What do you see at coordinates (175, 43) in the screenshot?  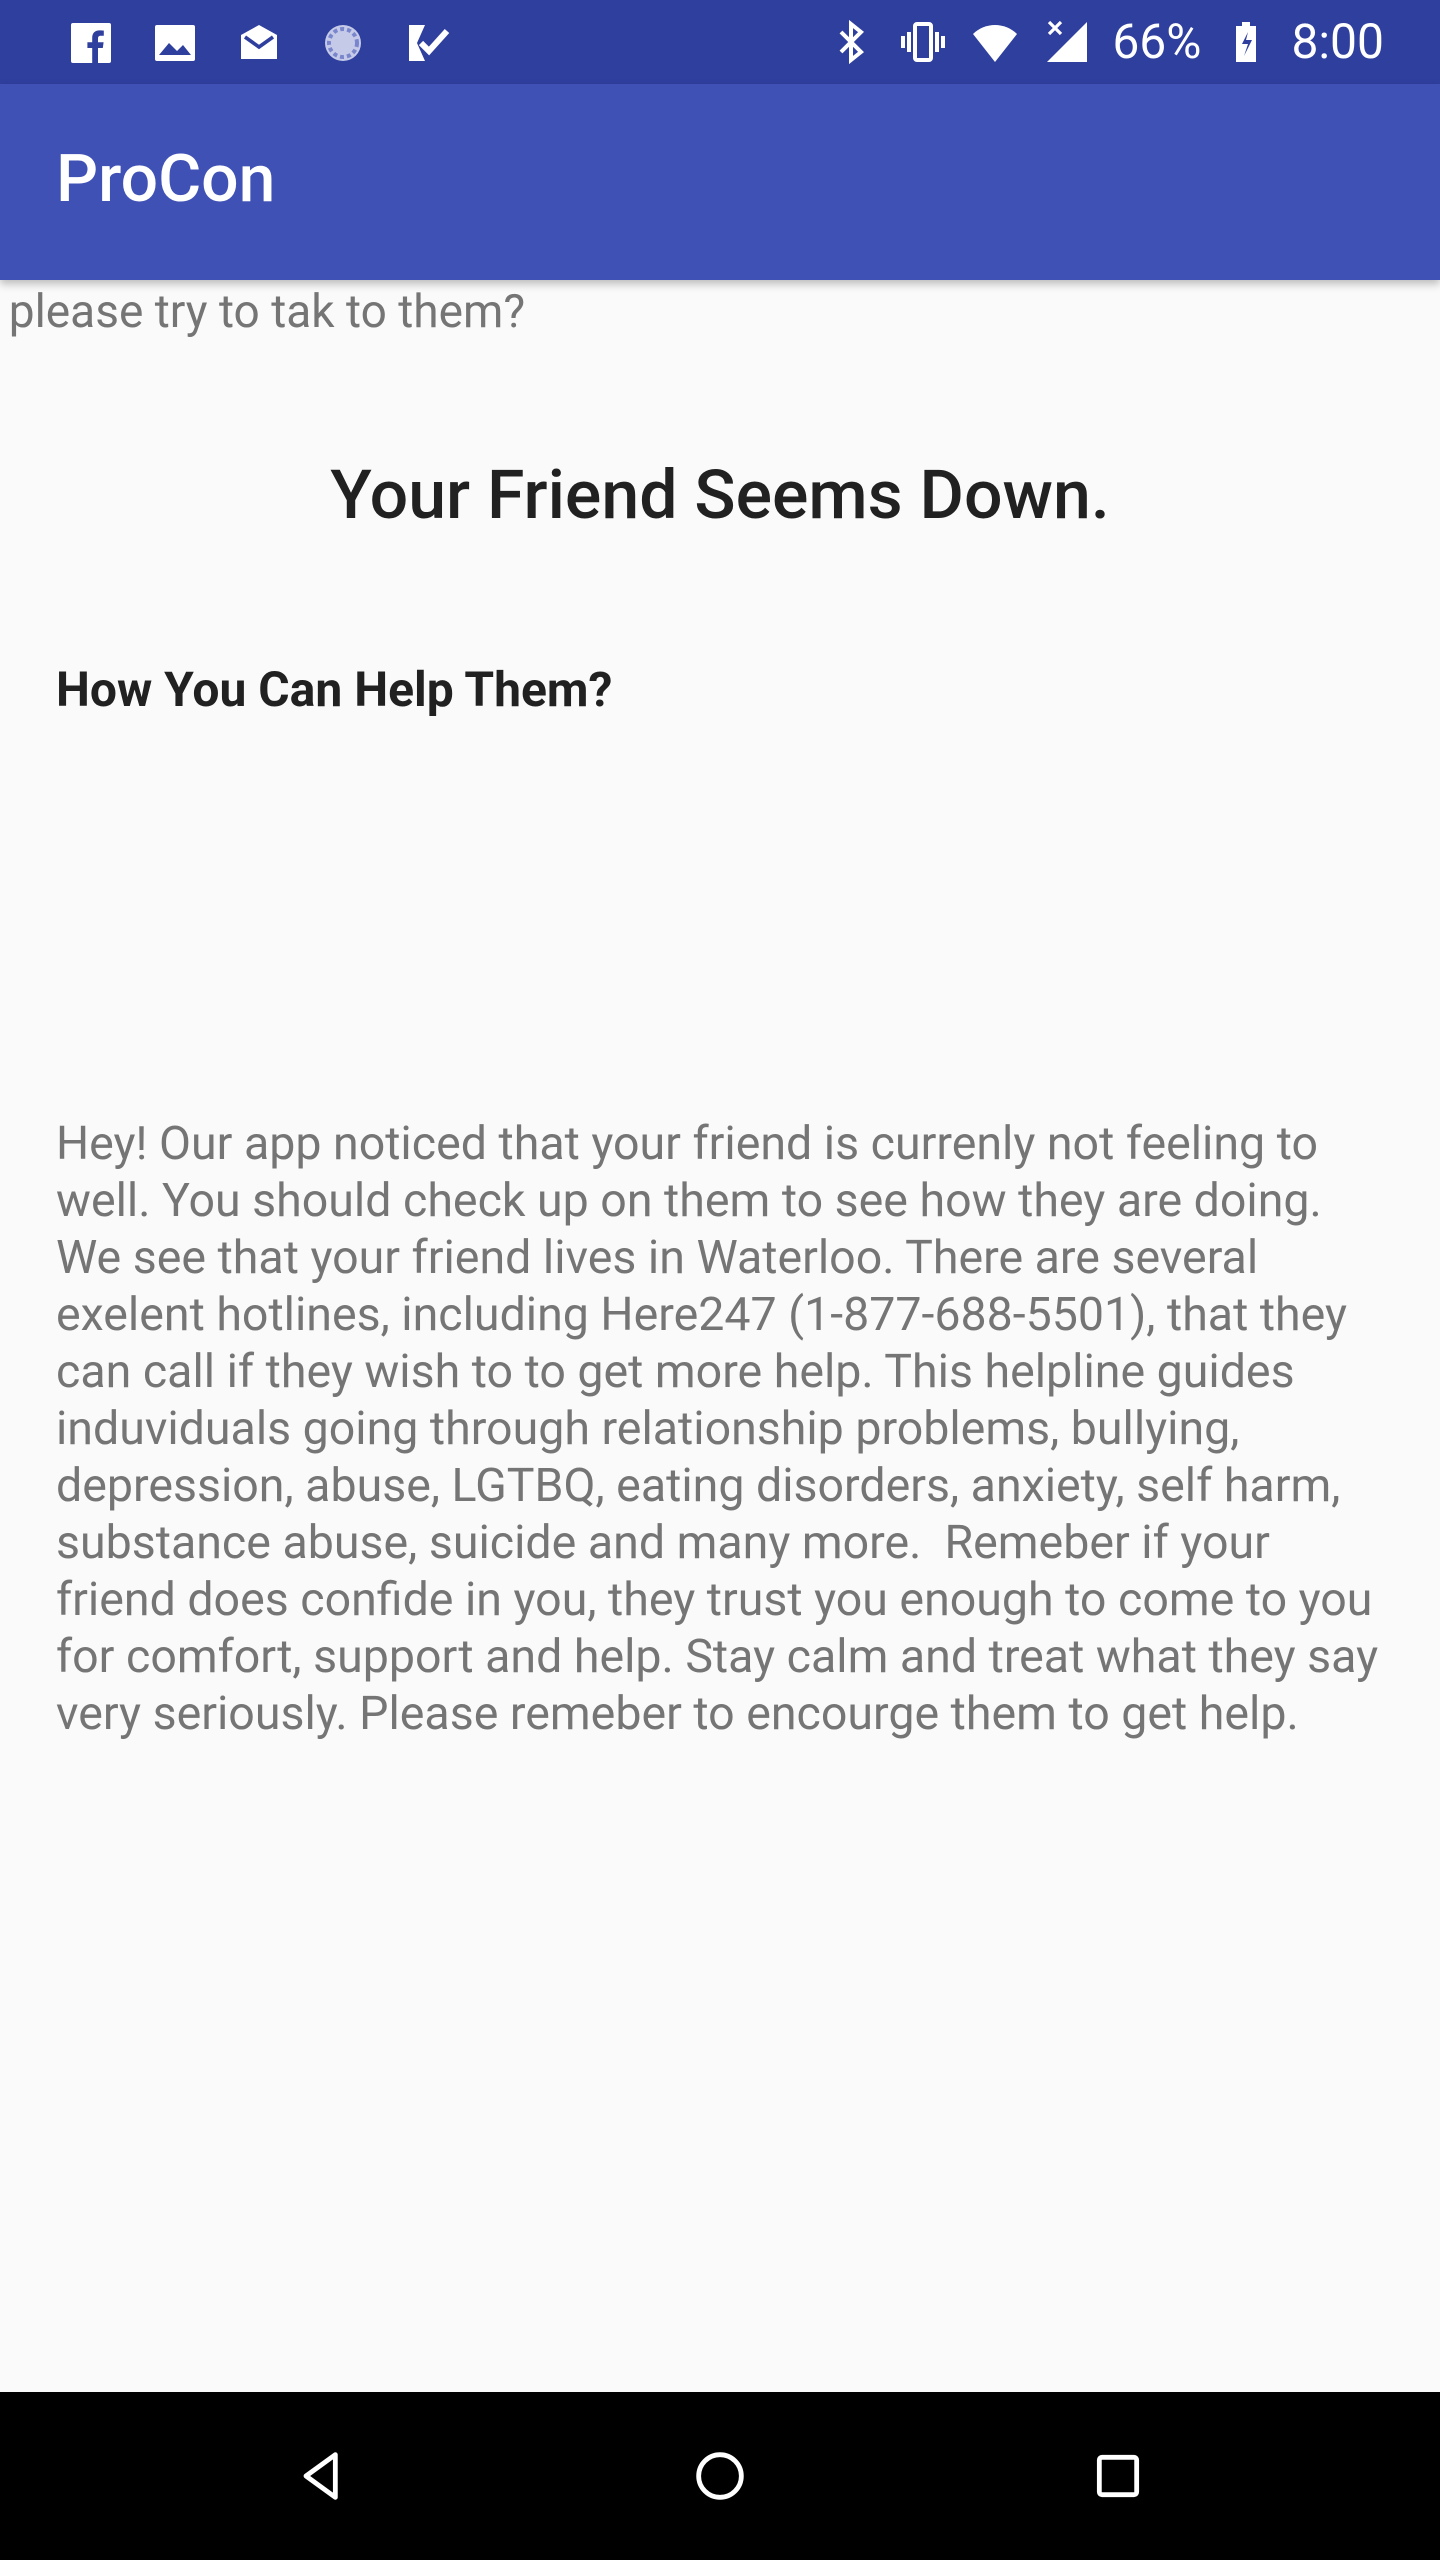 I see `image-icon` at bounding box center [175, 43].